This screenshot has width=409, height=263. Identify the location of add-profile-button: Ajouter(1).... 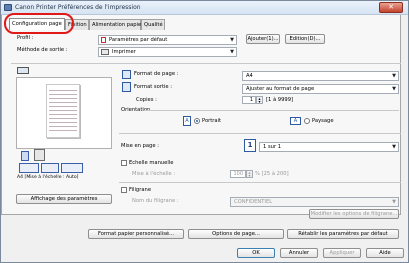
(263, 39).